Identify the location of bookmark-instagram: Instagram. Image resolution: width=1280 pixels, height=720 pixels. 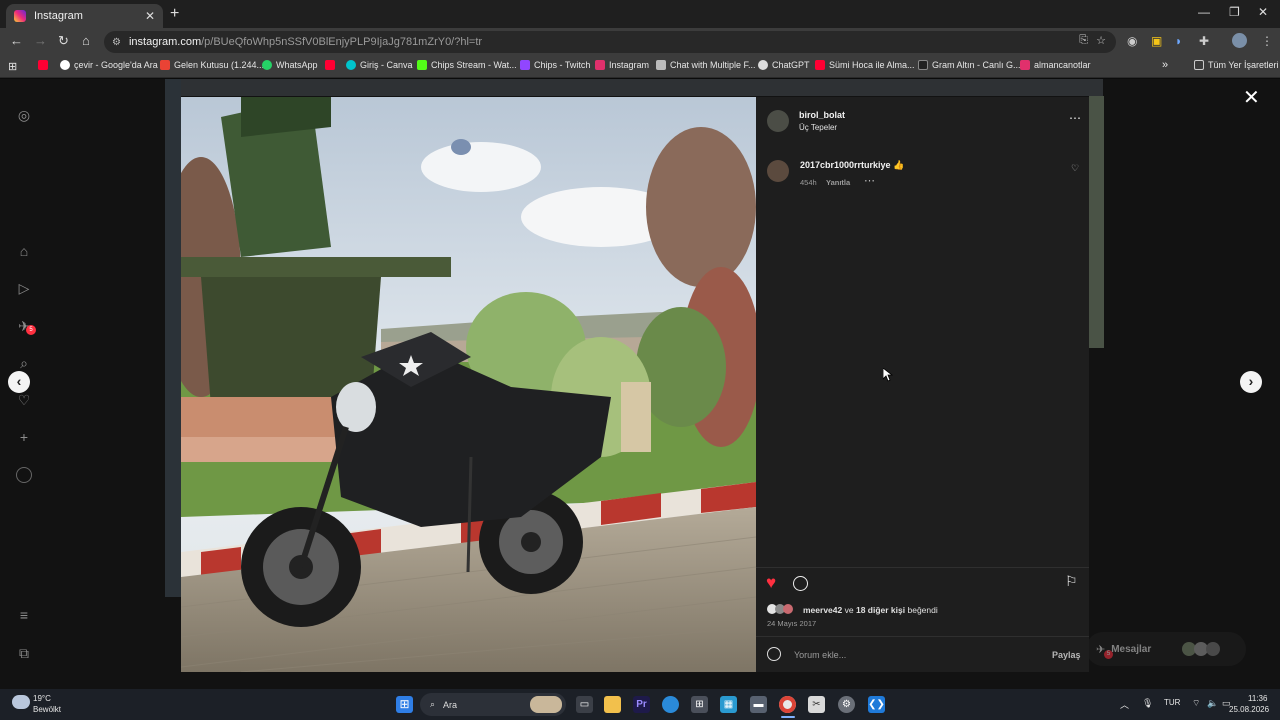
(622, 65).